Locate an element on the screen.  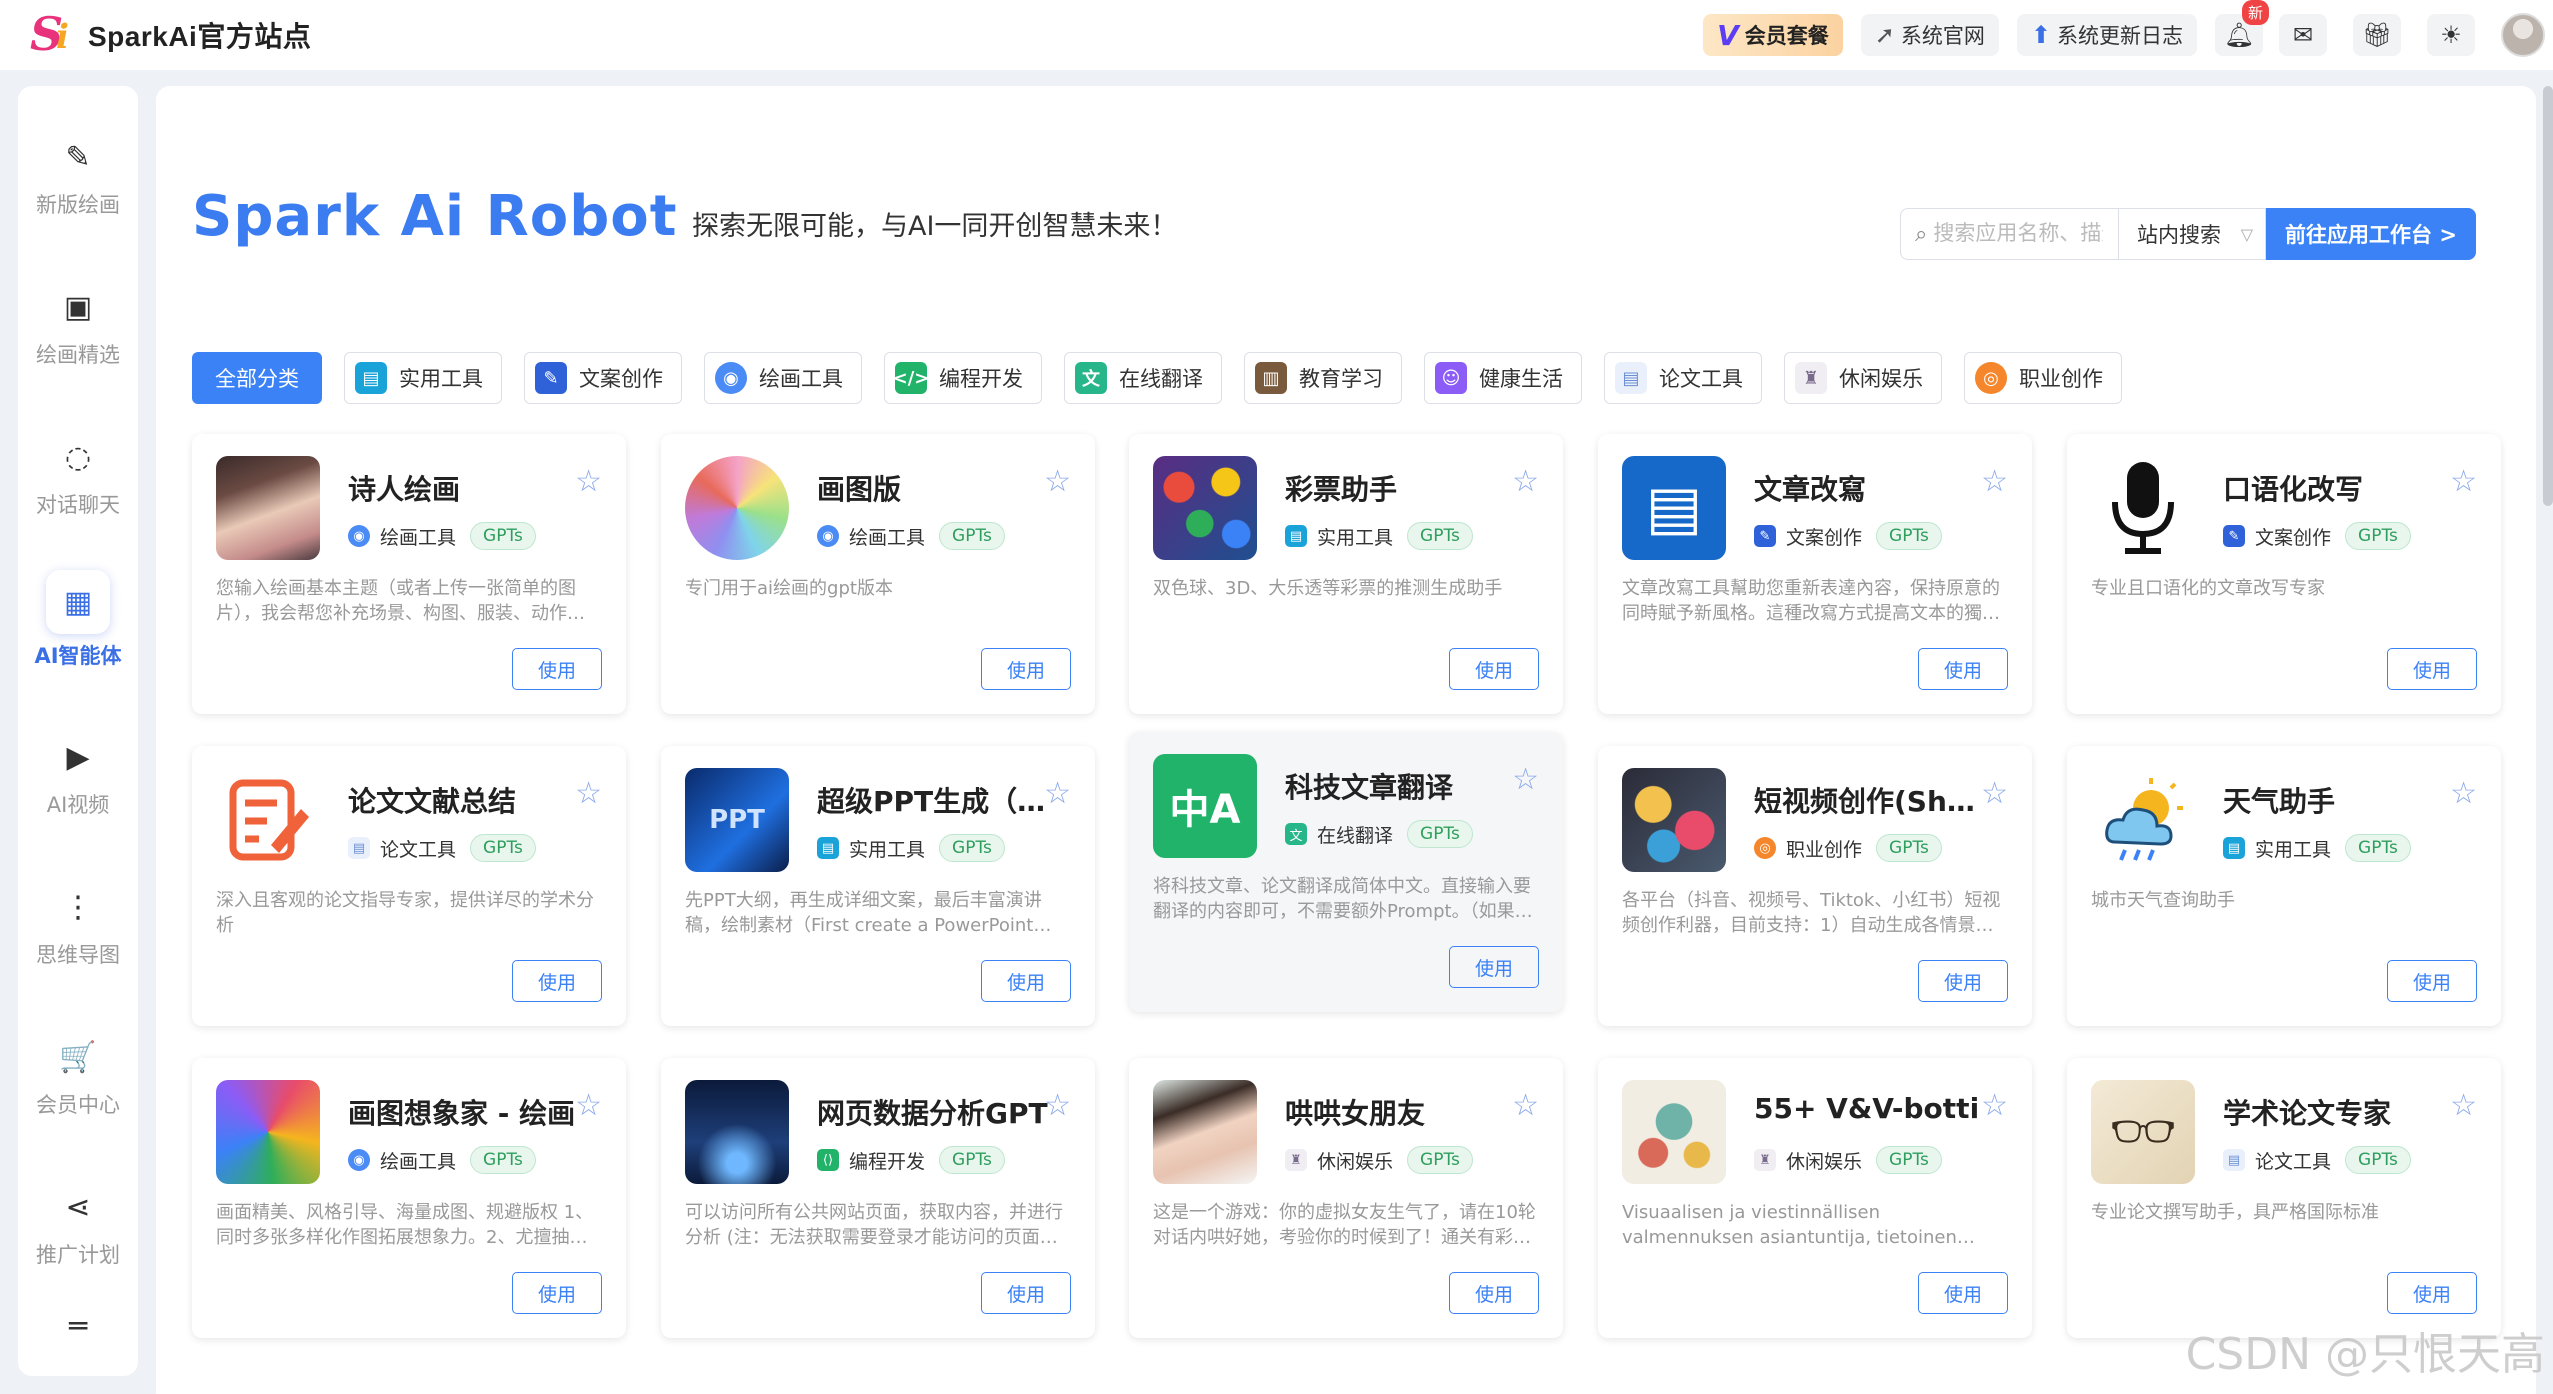
app-card: 彩票助手 ☆ ▤ 实用工具 GPTs 双色球、3D、大乐透等彩票的推测生成助手 使用 is located at coordinates (1346, 574).